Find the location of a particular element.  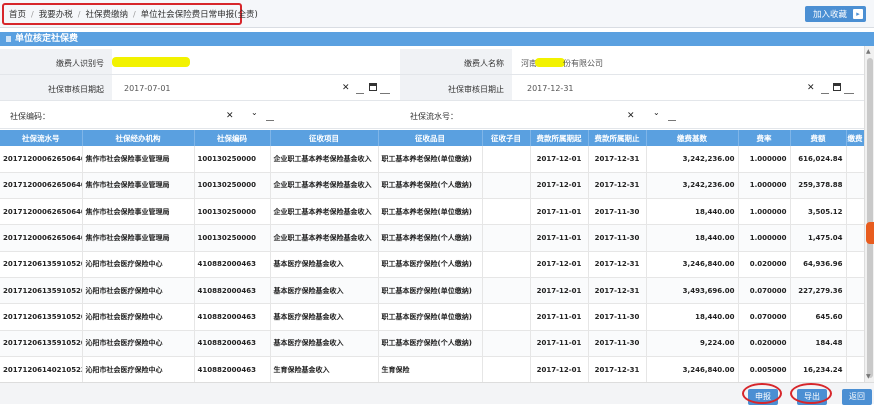

side-service-tab is located at coordinates (870, 233).